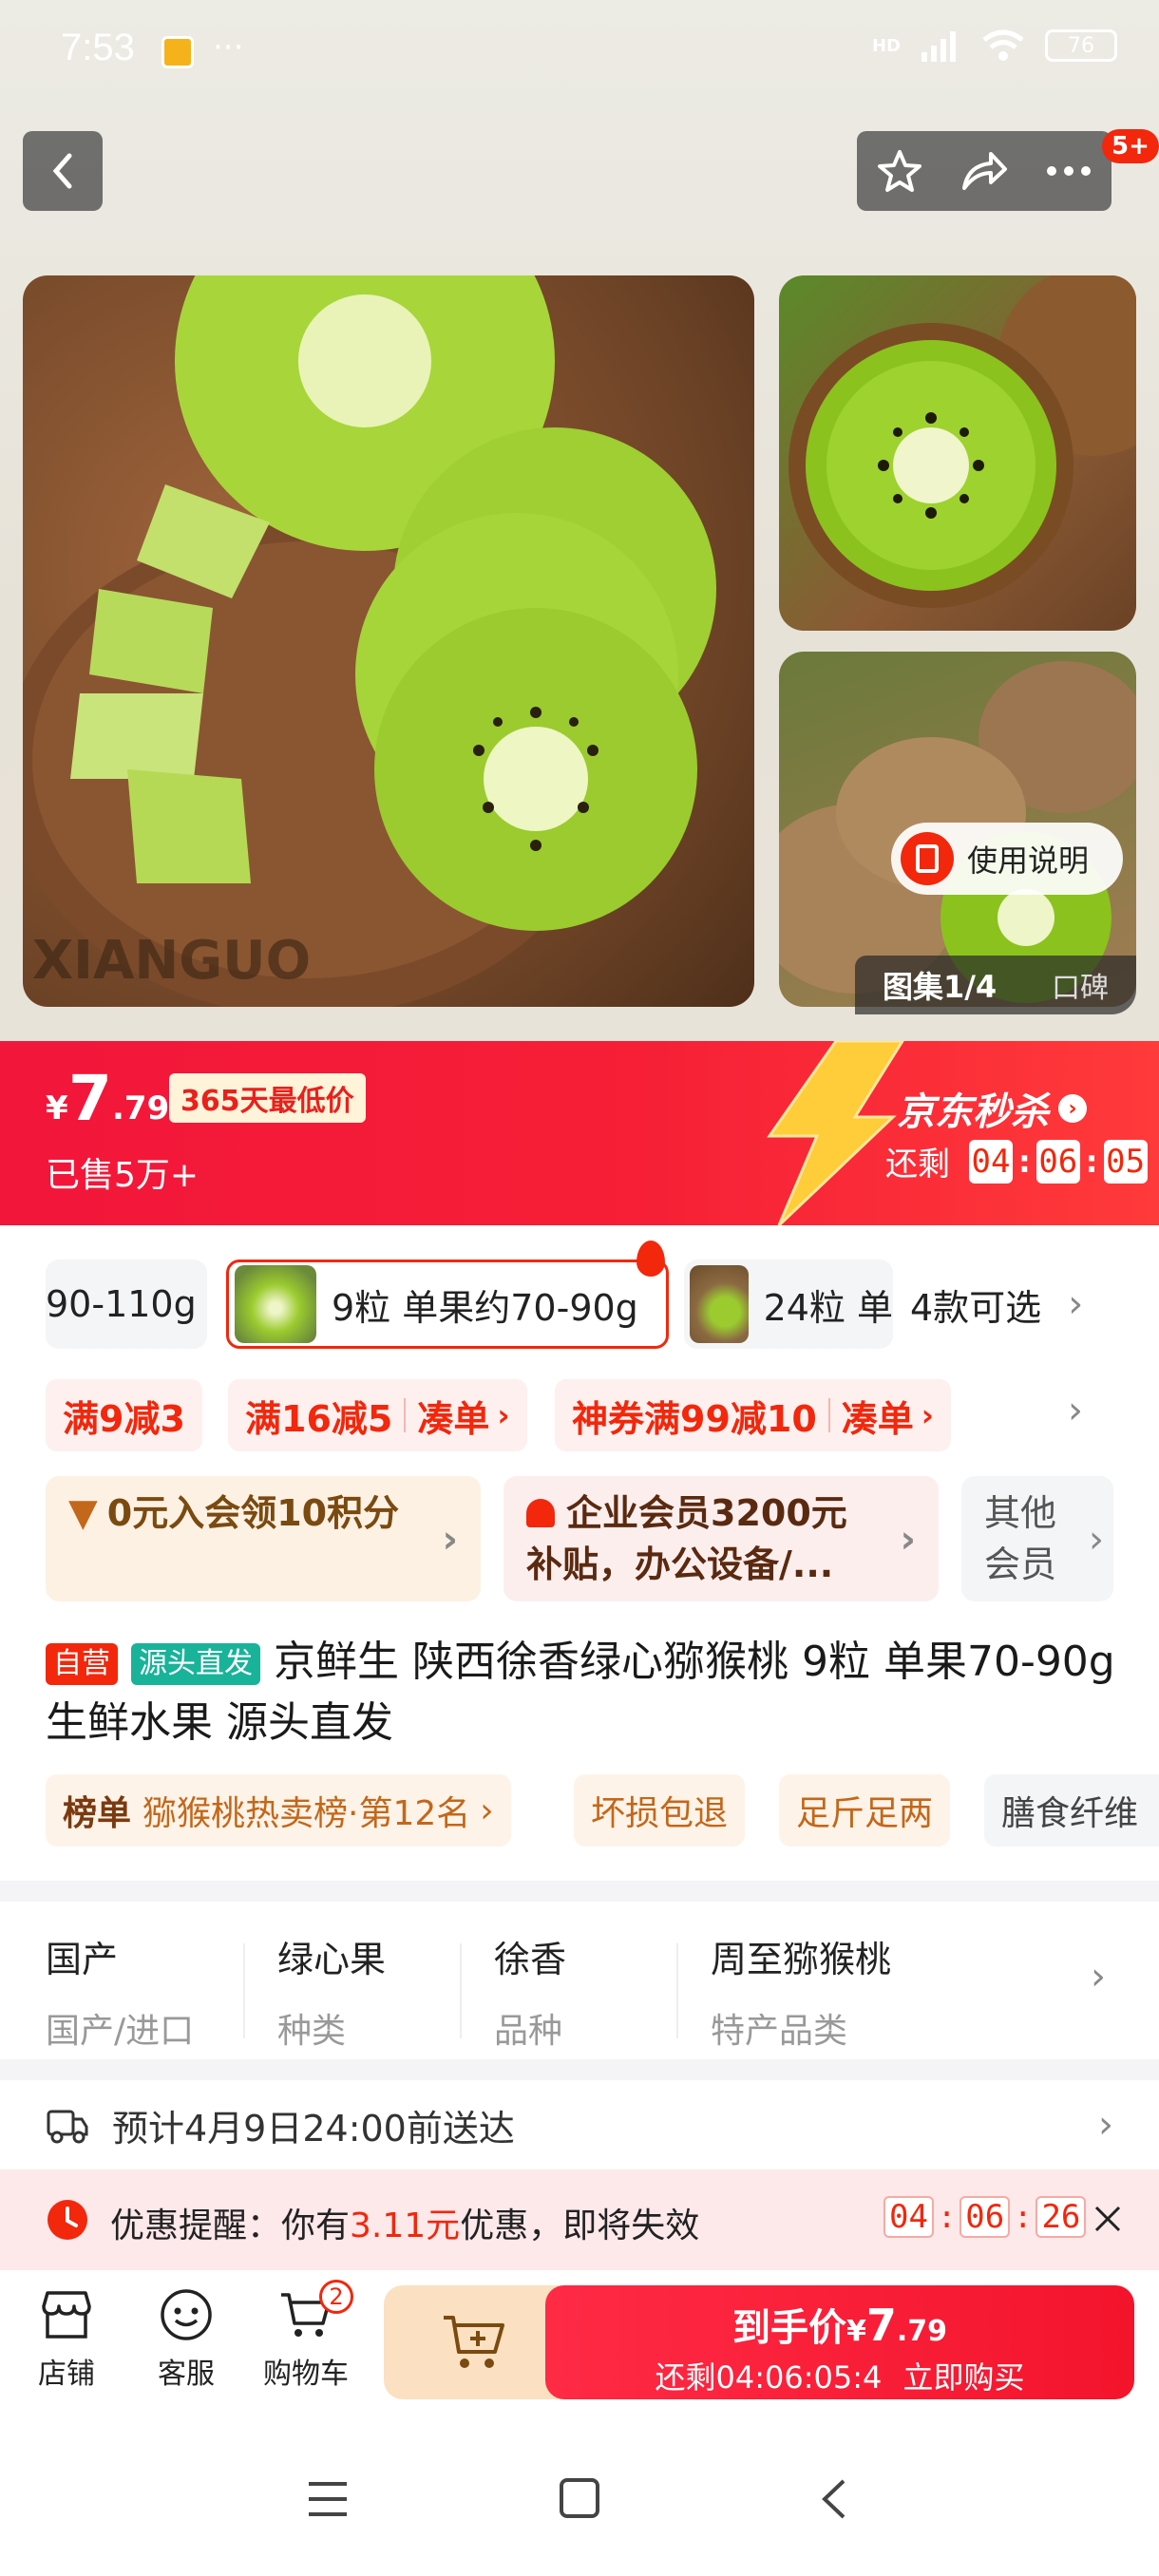 This screenshot has width=1159, height=2576. What do you see at coordinates (485, 1307) in the screenshot?
I see `variant-label-2: 9粒 单果约70-90g` at bounding box center [485, 1307].